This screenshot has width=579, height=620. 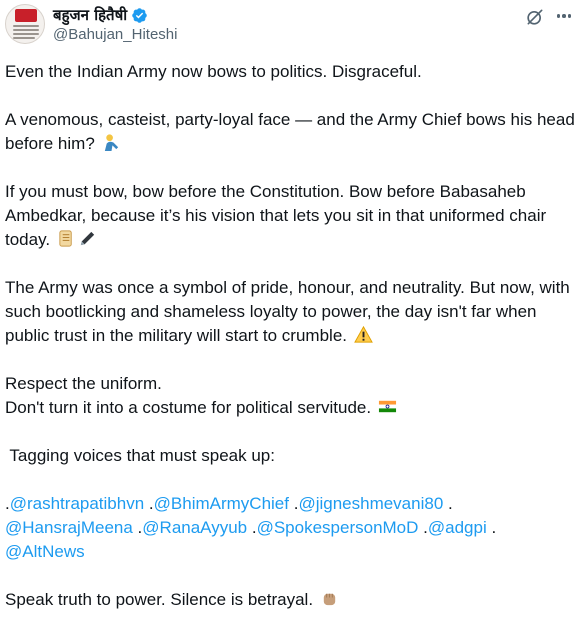 What do you see at coordinates (457, 527) in the screenshot?
I see `mention-link: @adgpi` at bounding box center [457, 527].